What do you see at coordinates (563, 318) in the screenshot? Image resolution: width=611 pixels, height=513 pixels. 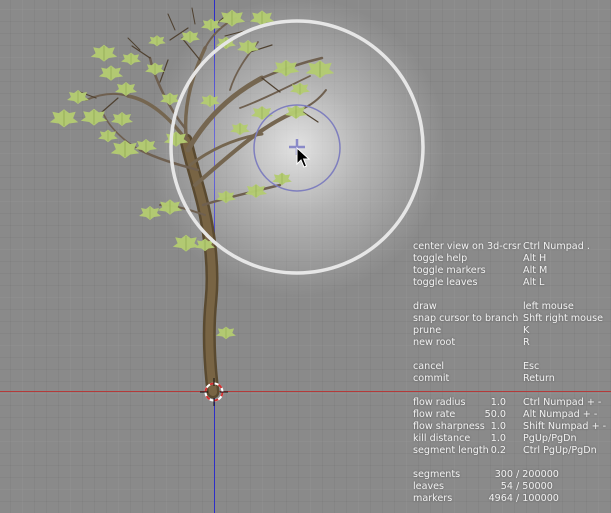 I see `help-key: Shft right mouse` at bounding box center [563, 318].